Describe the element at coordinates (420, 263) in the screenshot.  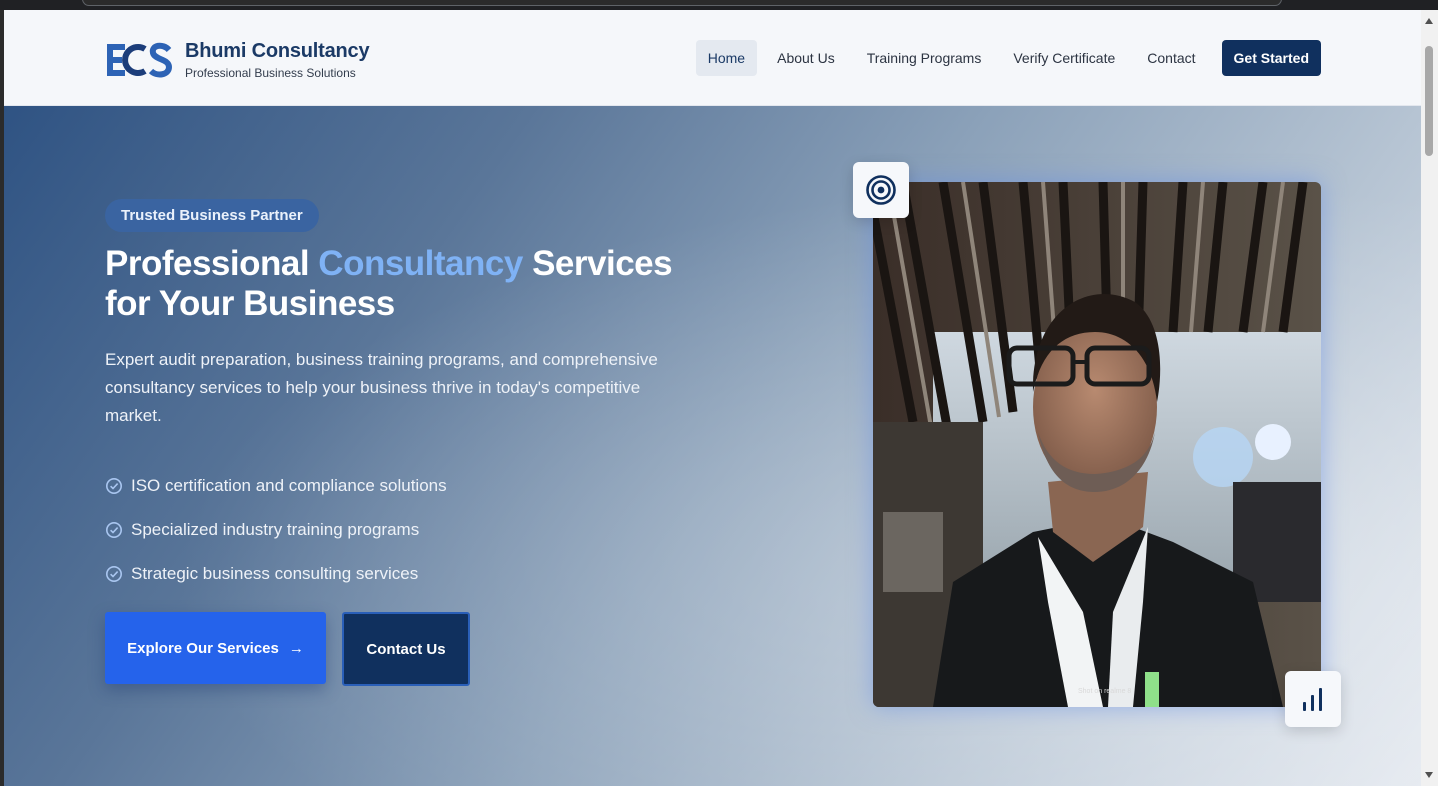
I see `hero-title-accent: Consultancy` at that location.